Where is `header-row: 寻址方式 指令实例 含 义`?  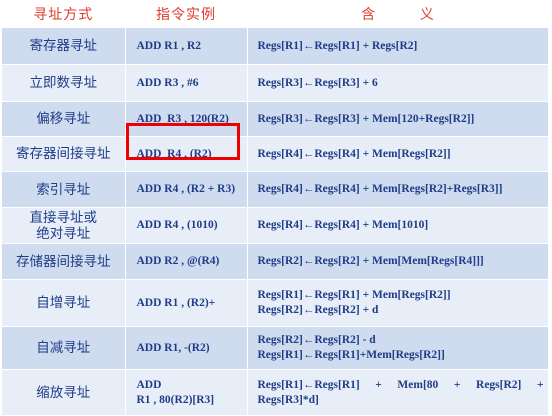
header-row: 寻址方式 指令实例 含 义 is located at coordinates (275, 14).